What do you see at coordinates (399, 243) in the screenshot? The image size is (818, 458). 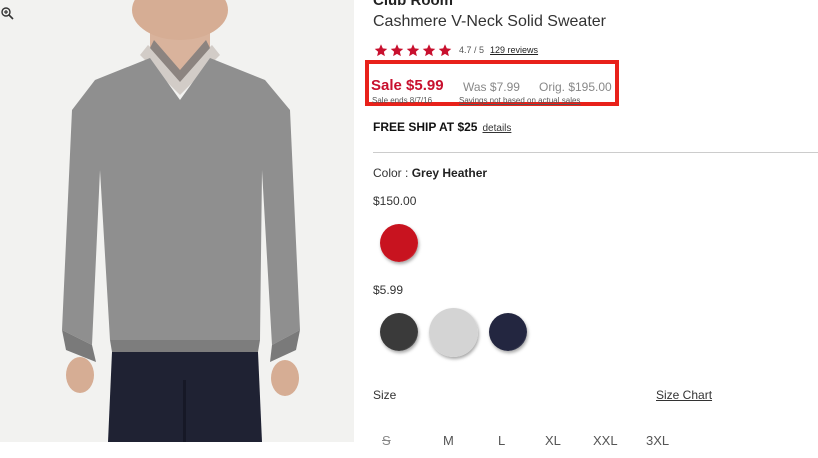 I see `color-swatch-red` at bounding box center [399, 243].